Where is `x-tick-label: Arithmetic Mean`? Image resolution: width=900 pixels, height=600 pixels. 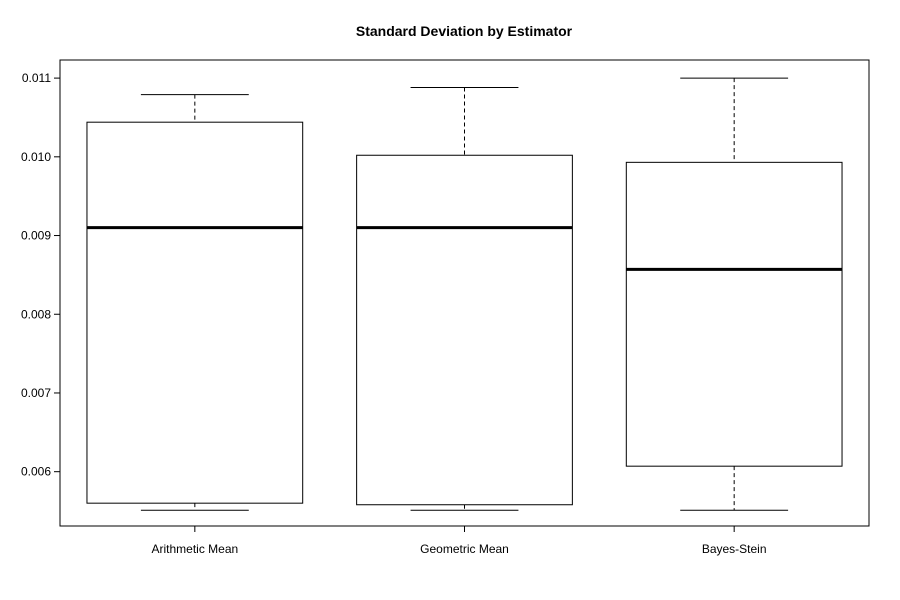
x-tick-label: Arithmetic Mean is located at coordinates (194, 549).